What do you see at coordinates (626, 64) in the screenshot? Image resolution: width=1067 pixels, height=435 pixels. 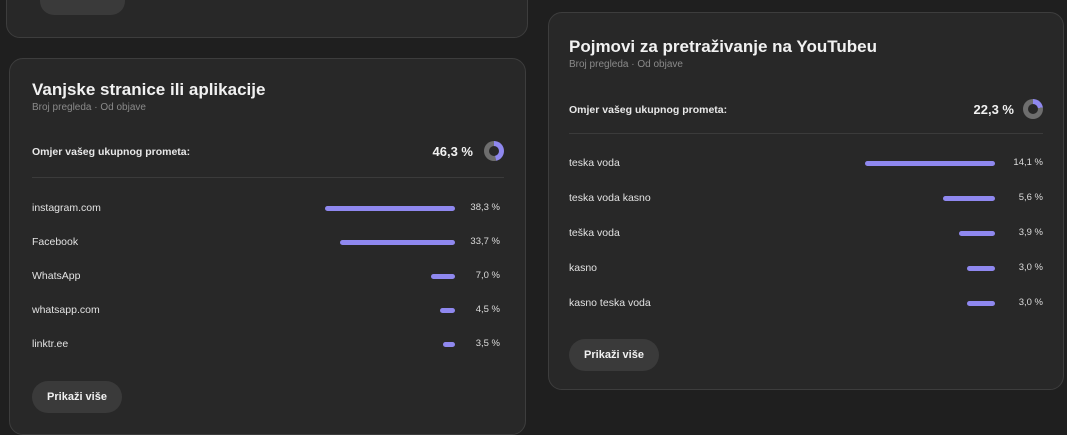 I see `youtube-card-subtitle: Broj pregleda · Od objave` at bounding box center [626, 64].